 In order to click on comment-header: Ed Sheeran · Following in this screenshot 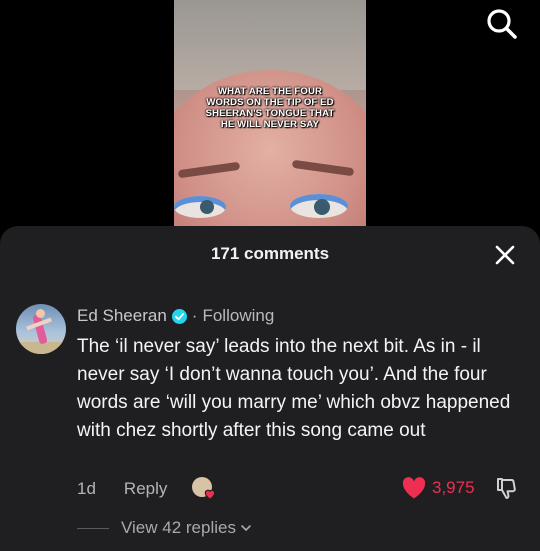, I will do `click(175, 316)`.